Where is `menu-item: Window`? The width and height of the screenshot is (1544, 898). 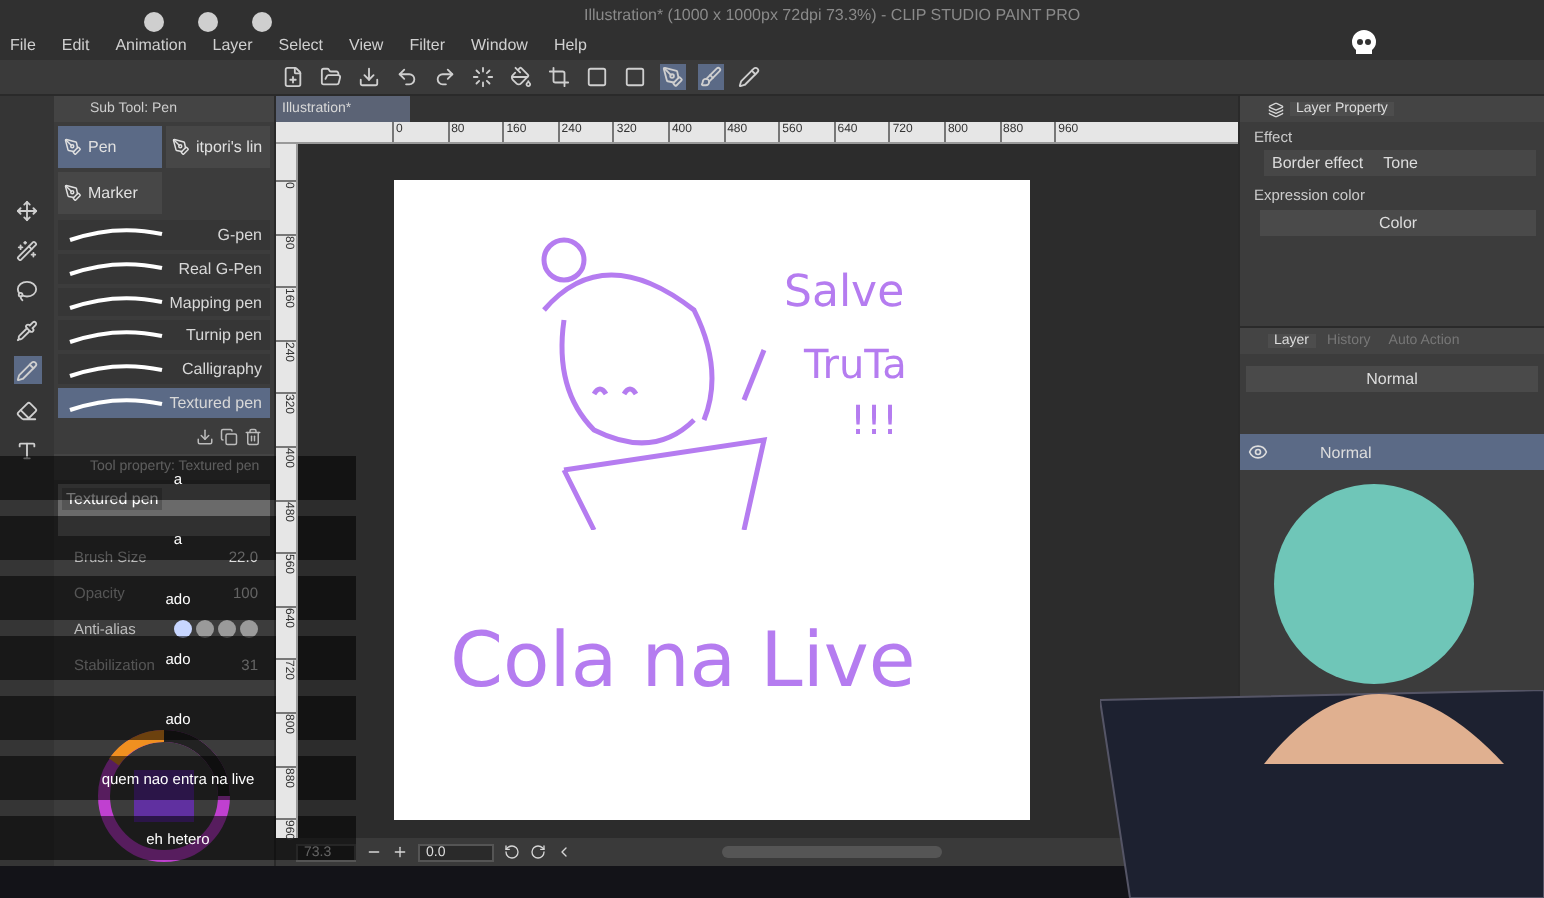 menu-item: Window is located at coordinates (499, 45).